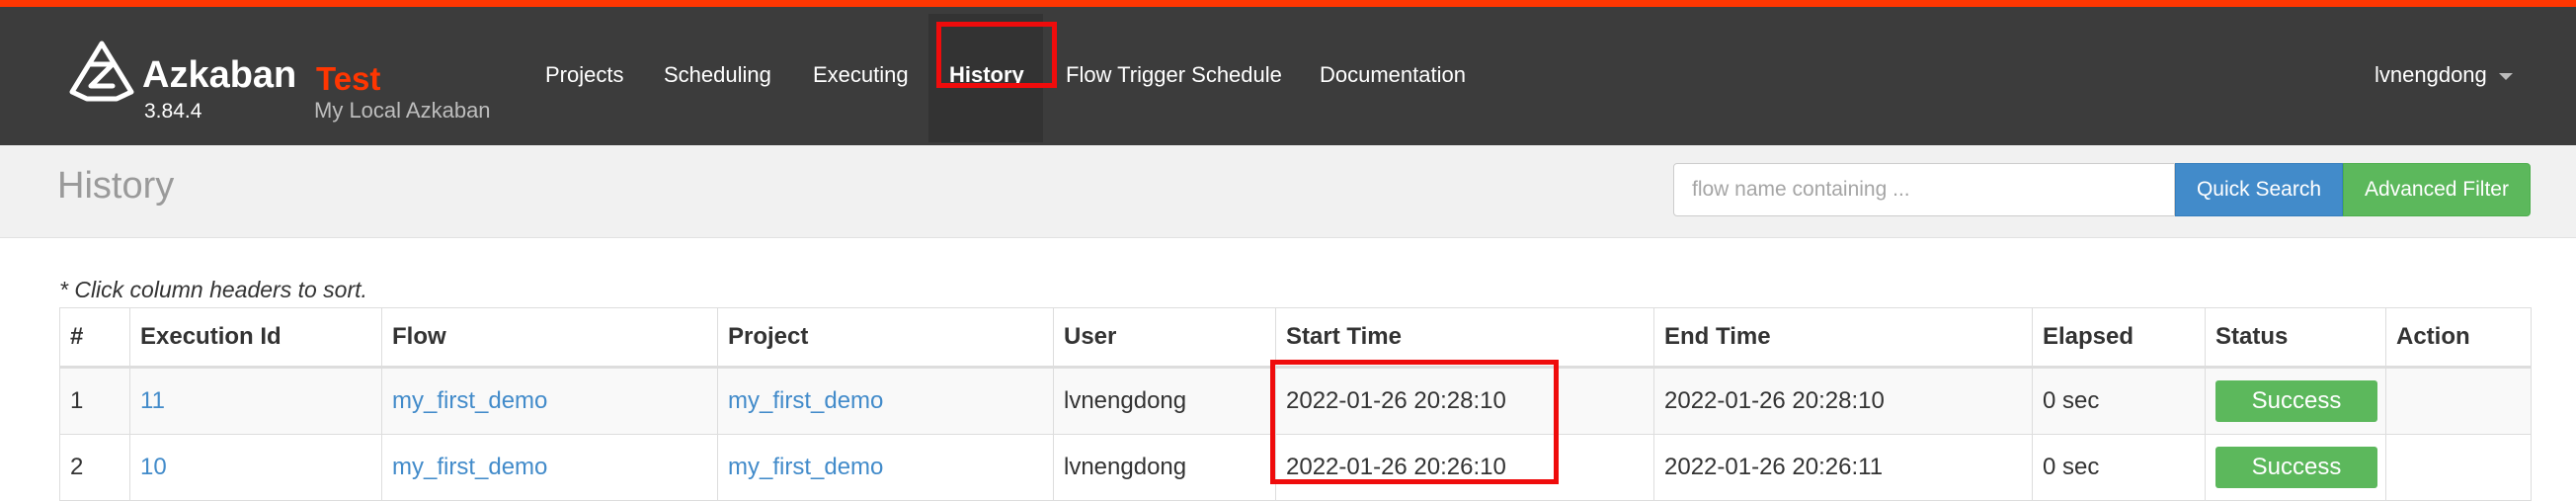 Image resolution: width=2576 pixels, height=501 pixels. I want to click on column-header-status: Status, so click(2295, 338).